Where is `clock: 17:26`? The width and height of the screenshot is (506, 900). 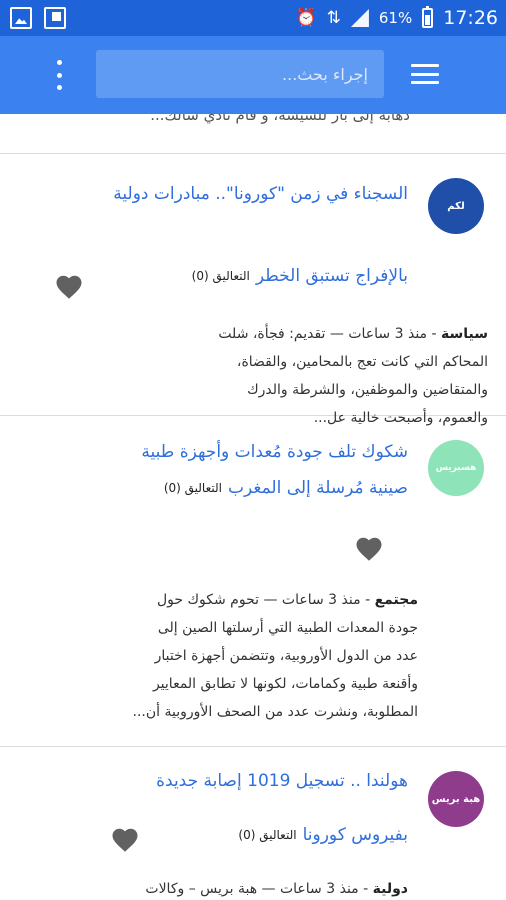
clock: 17:26 is located at coordinates (470, 18).